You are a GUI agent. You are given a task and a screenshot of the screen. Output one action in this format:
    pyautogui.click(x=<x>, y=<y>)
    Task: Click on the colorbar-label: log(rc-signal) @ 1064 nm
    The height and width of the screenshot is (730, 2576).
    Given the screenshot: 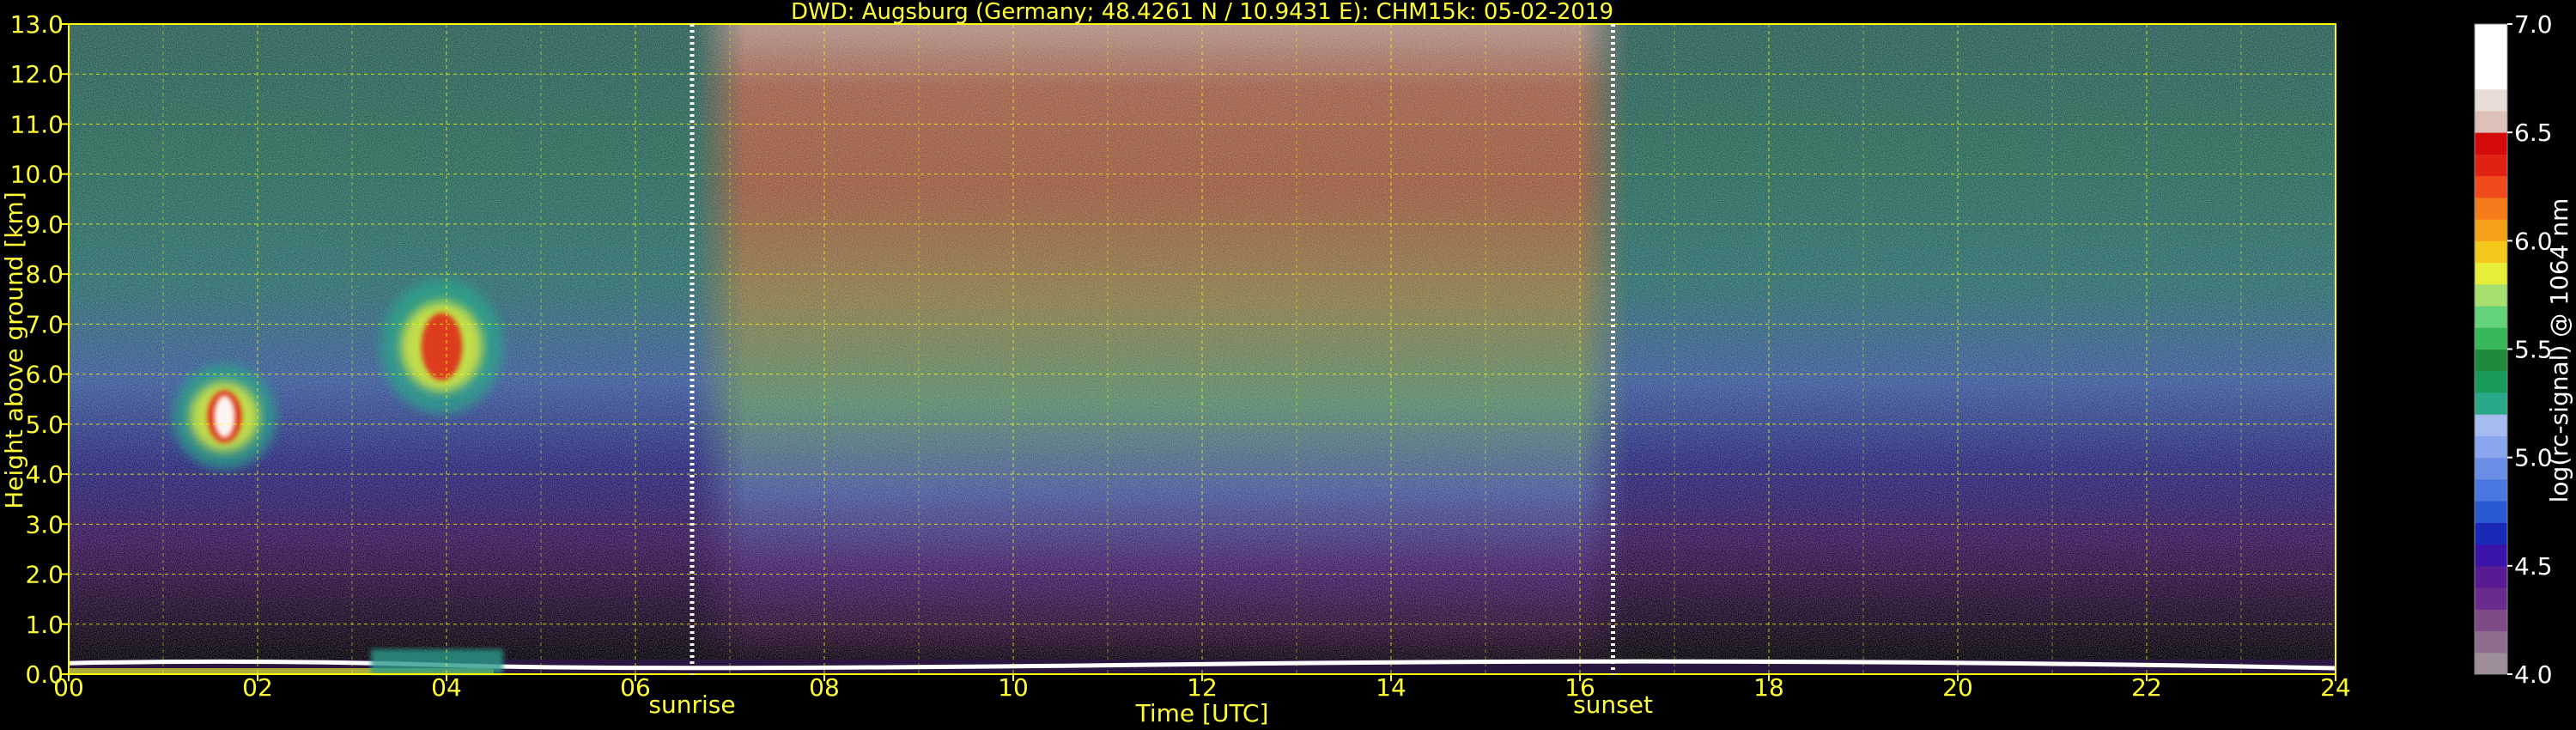 What is the action you would take?
    pyautogui.click(x=2559, y=350)
    